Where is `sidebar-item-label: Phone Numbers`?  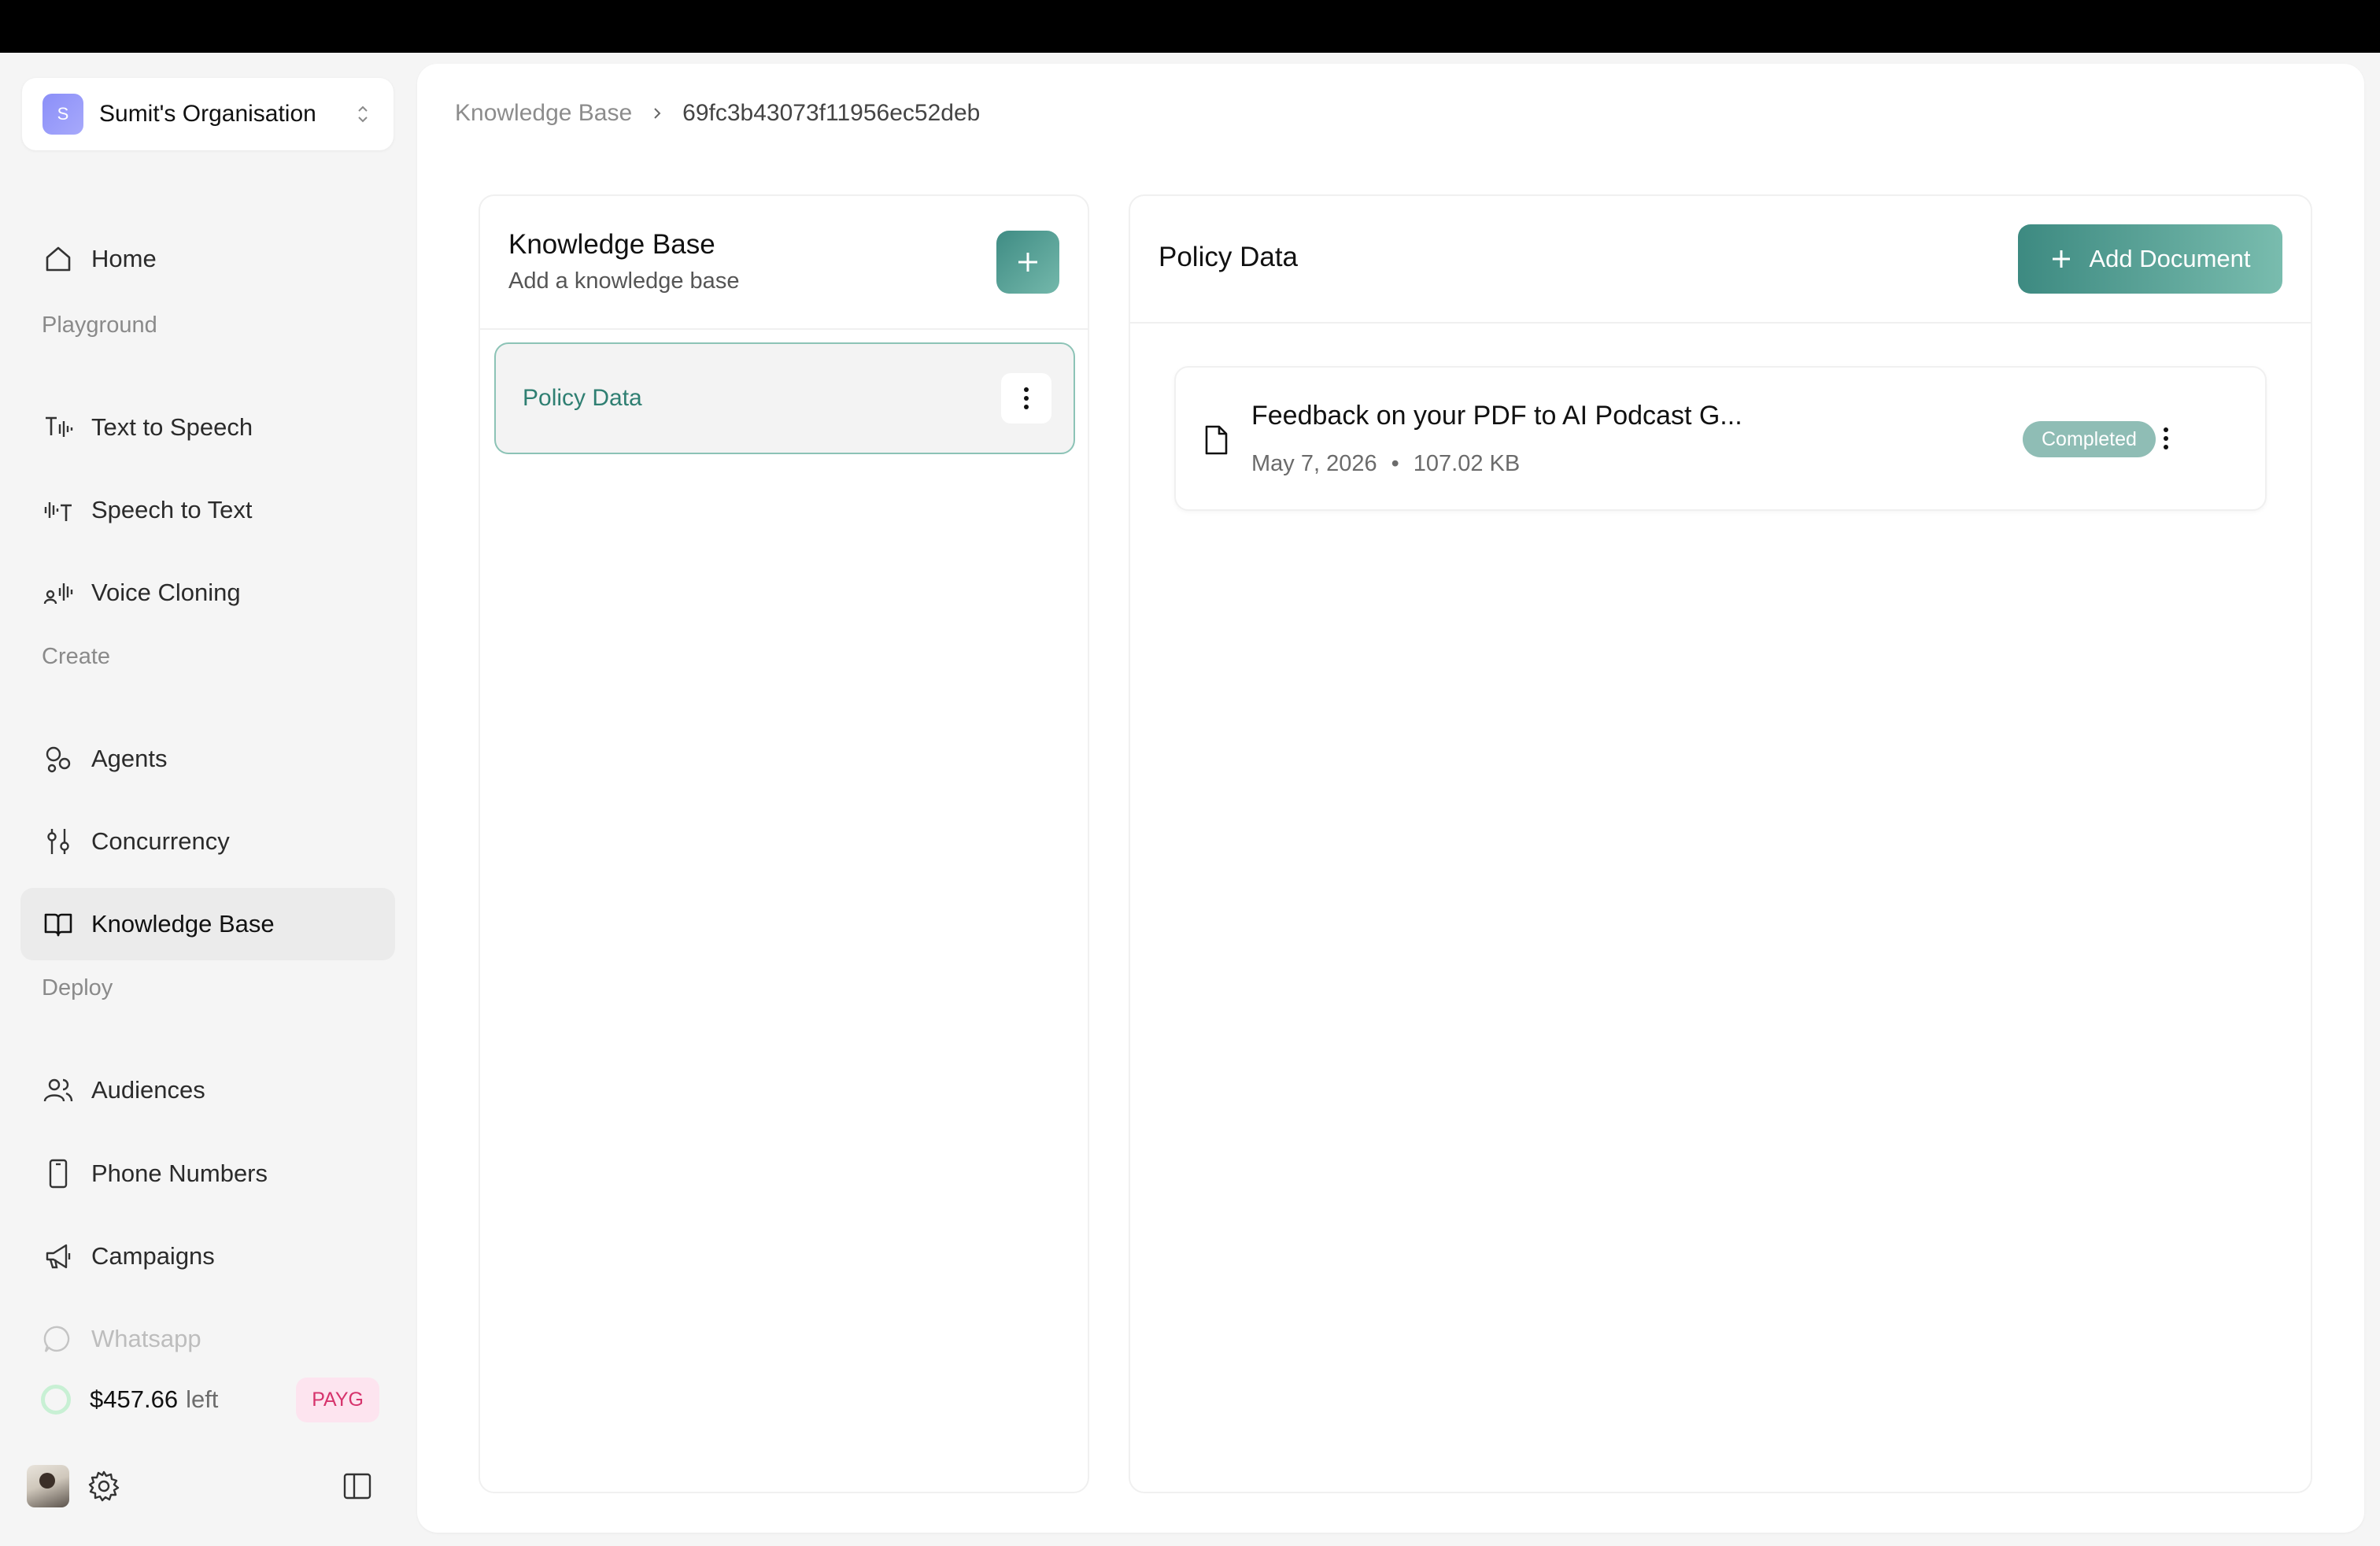 sidebar-item-label: Phone Numbers is located at coordinates (179, 1173).